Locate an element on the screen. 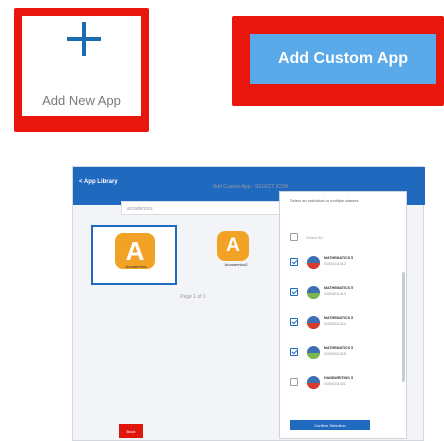  class-code: 01004211415 is located at coordinates (335, 354).